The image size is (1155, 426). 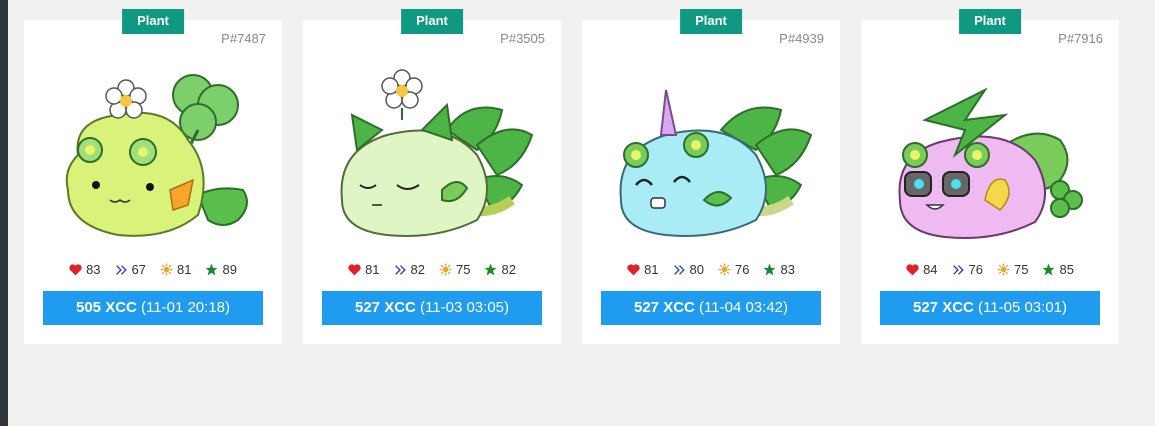 I want to click on stat-health: 84, so click(x=922, y=269).